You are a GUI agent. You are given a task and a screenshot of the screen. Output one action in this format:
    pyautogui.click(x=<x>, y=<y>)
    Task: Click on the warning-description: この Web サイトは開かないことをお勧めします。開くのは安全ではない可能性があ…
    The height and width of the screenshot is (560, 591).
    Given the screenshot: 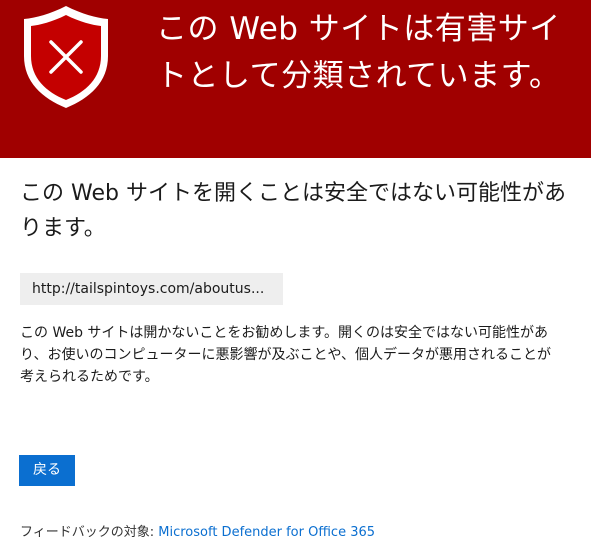 What is the action you would take?
    pyautogui.click(x=286, y=355)
    